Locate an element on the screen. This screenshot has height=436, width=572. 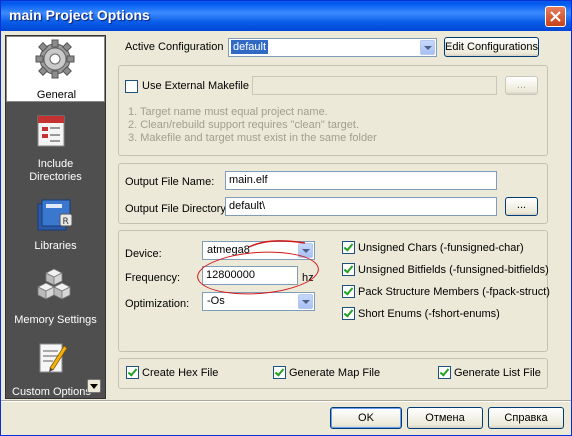
device-label: Device: is located at coordinates (143, 254).